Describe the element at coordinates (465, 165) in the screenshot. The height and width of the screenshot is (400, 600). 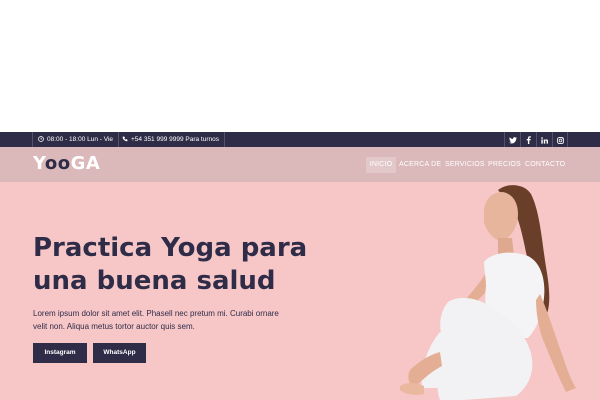
I see `nav-servicios: SERVICIOS` at that location.